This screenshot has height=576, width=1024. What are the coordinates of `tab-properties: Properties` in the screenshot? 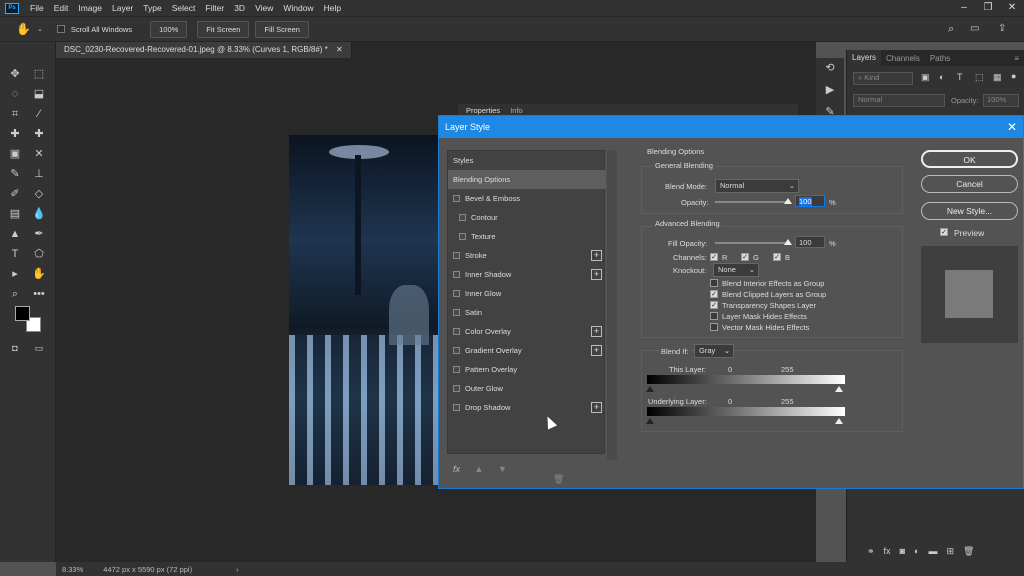 It's located at (483, 110).